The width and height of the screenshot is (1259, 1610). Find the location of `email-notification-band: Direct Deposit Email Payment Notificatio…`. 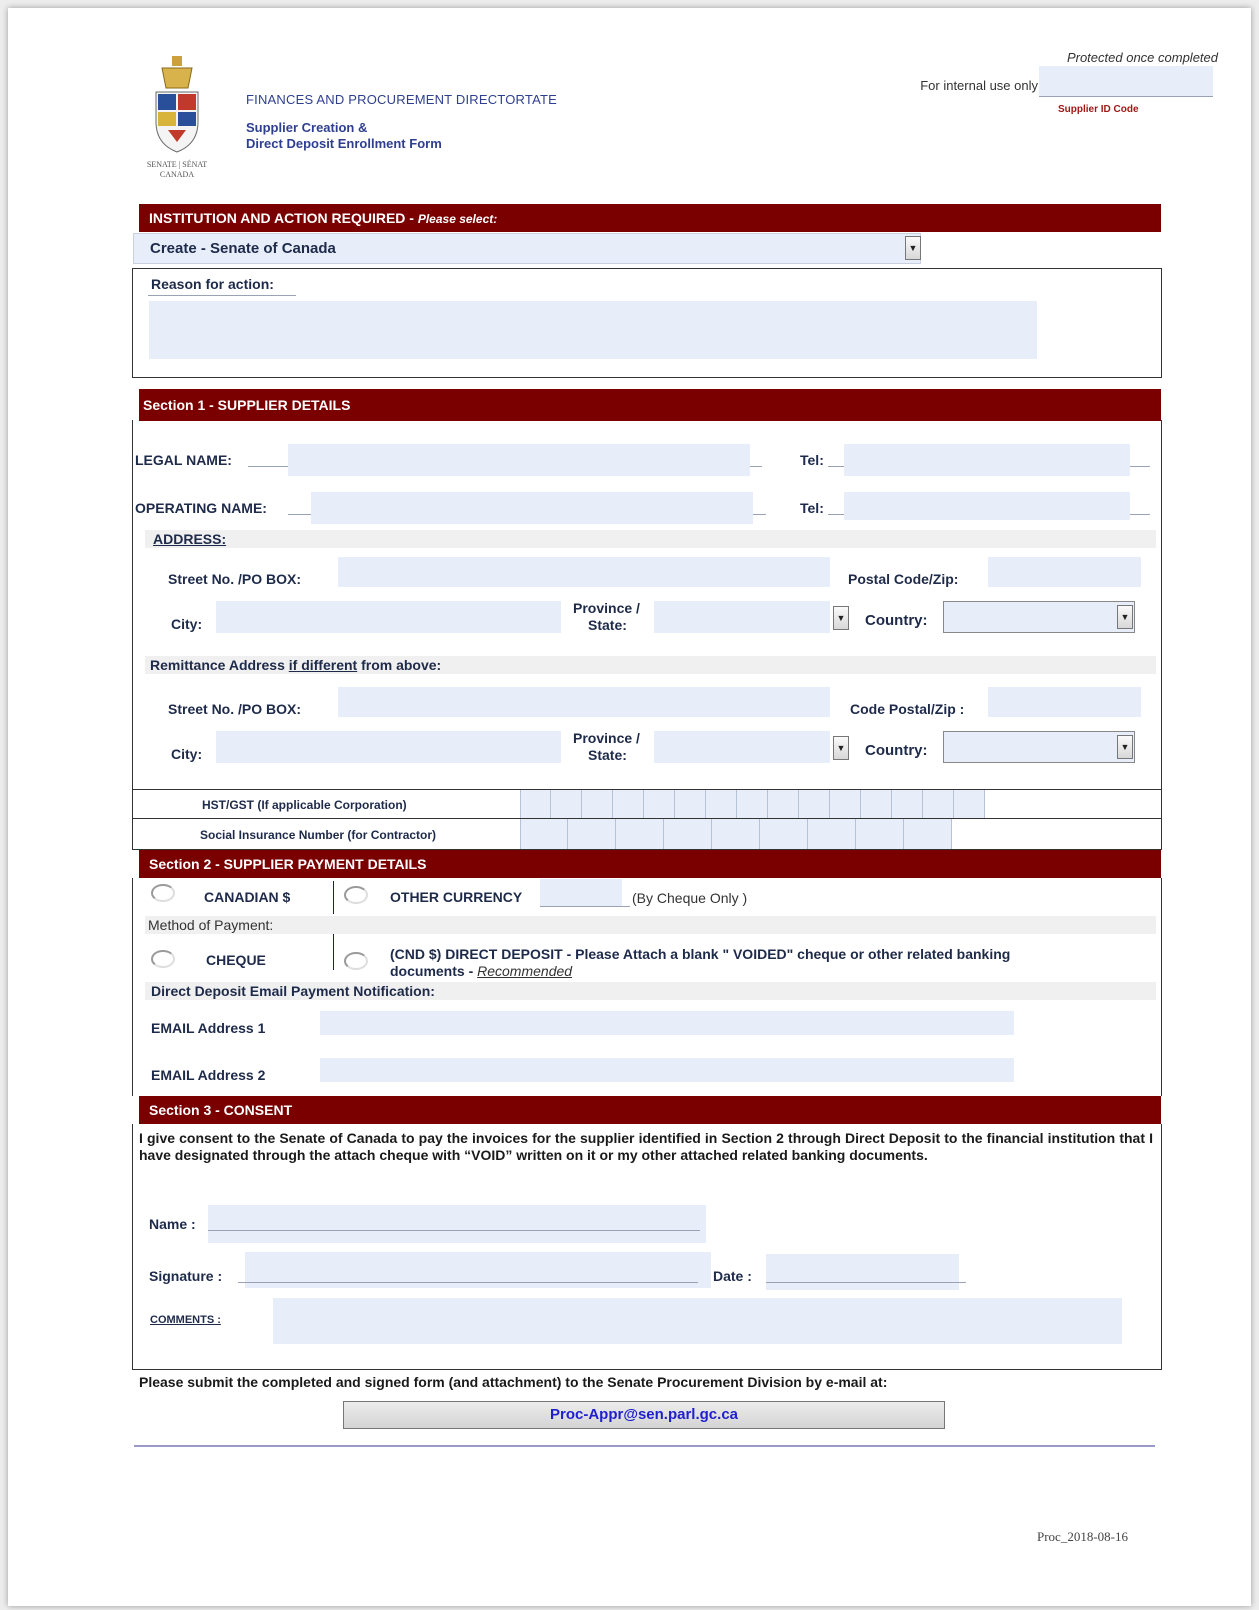

email-notification-band: Direct Deposit Email Payment Notificatio… is located at coordinates (650, 991).